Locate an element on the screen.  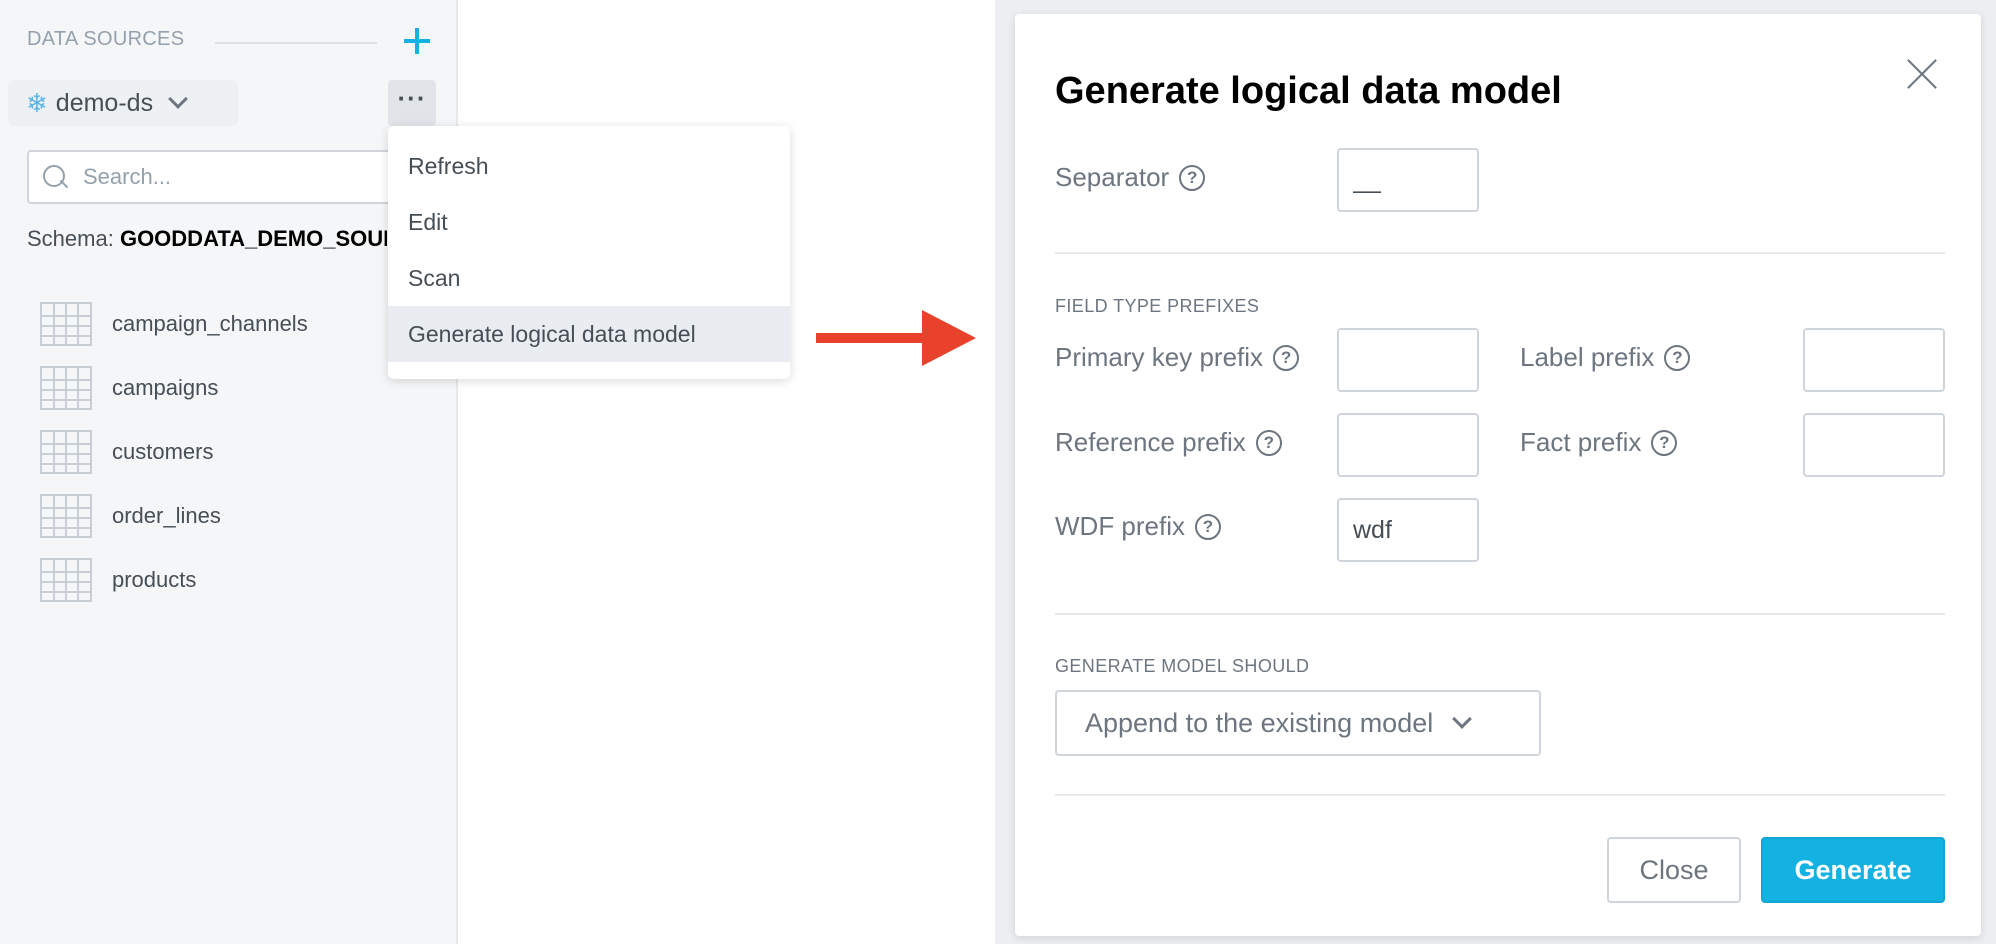
table-name: order_lines is located at coordinates (166, 515).